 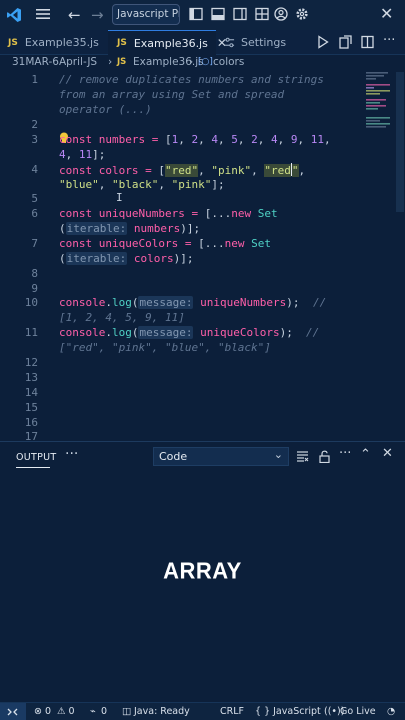 I want to click on line-number: 14, so click(x=31, y=392).